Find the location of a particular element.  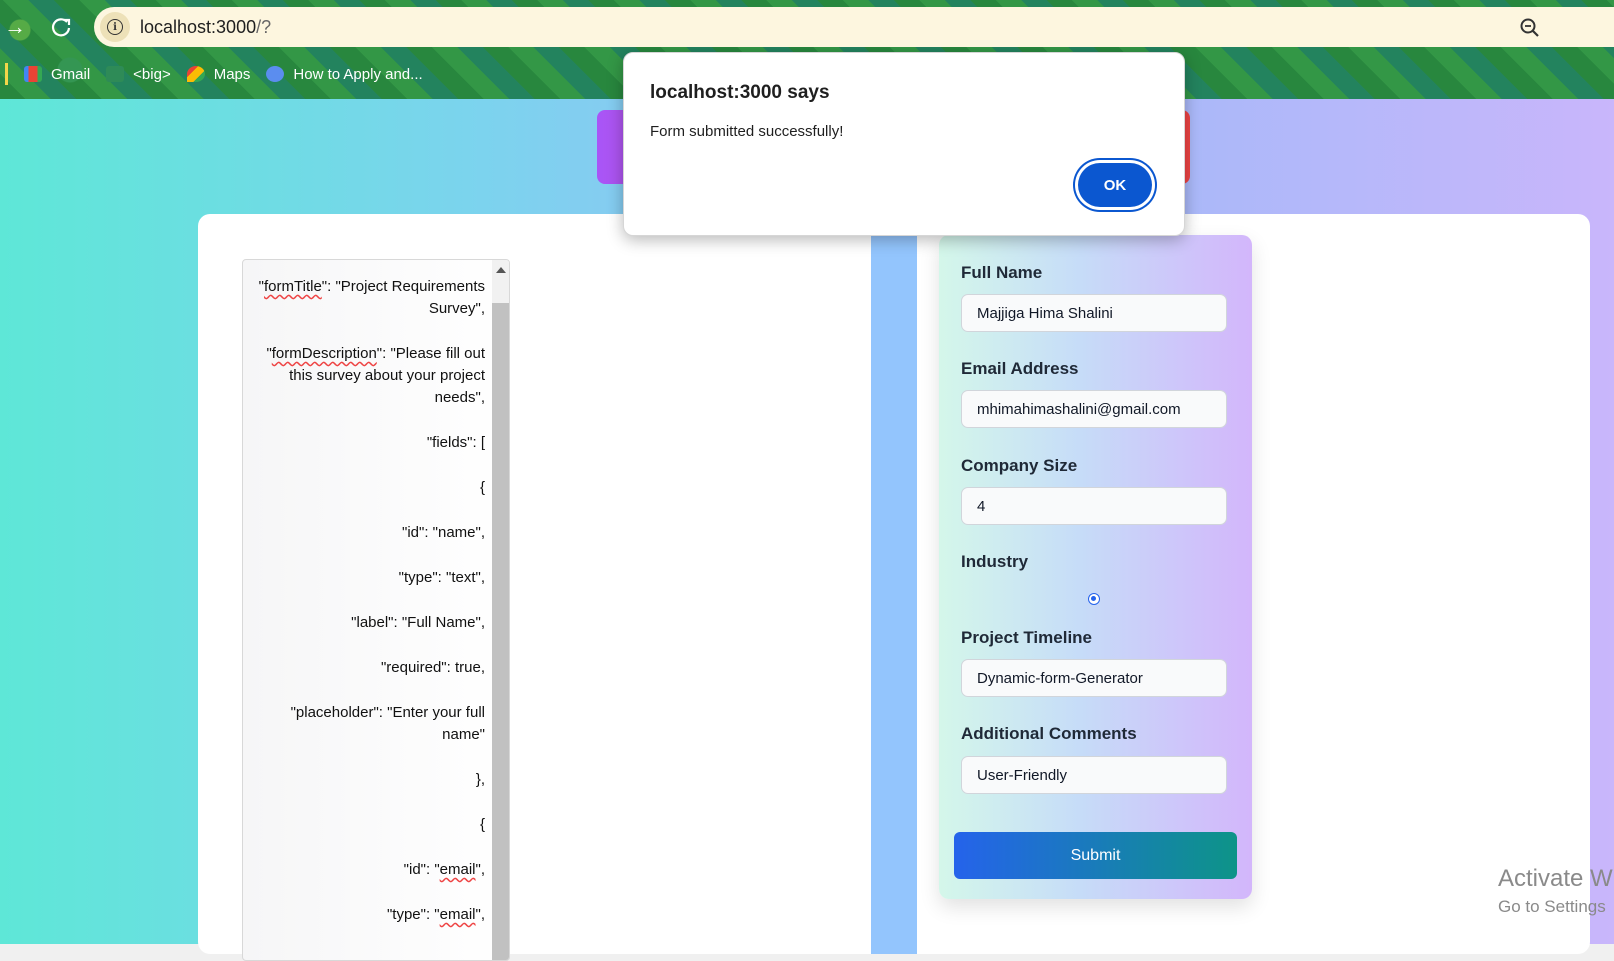

address-bar: i localhost:3000/? is located at coordinates (854, 27).